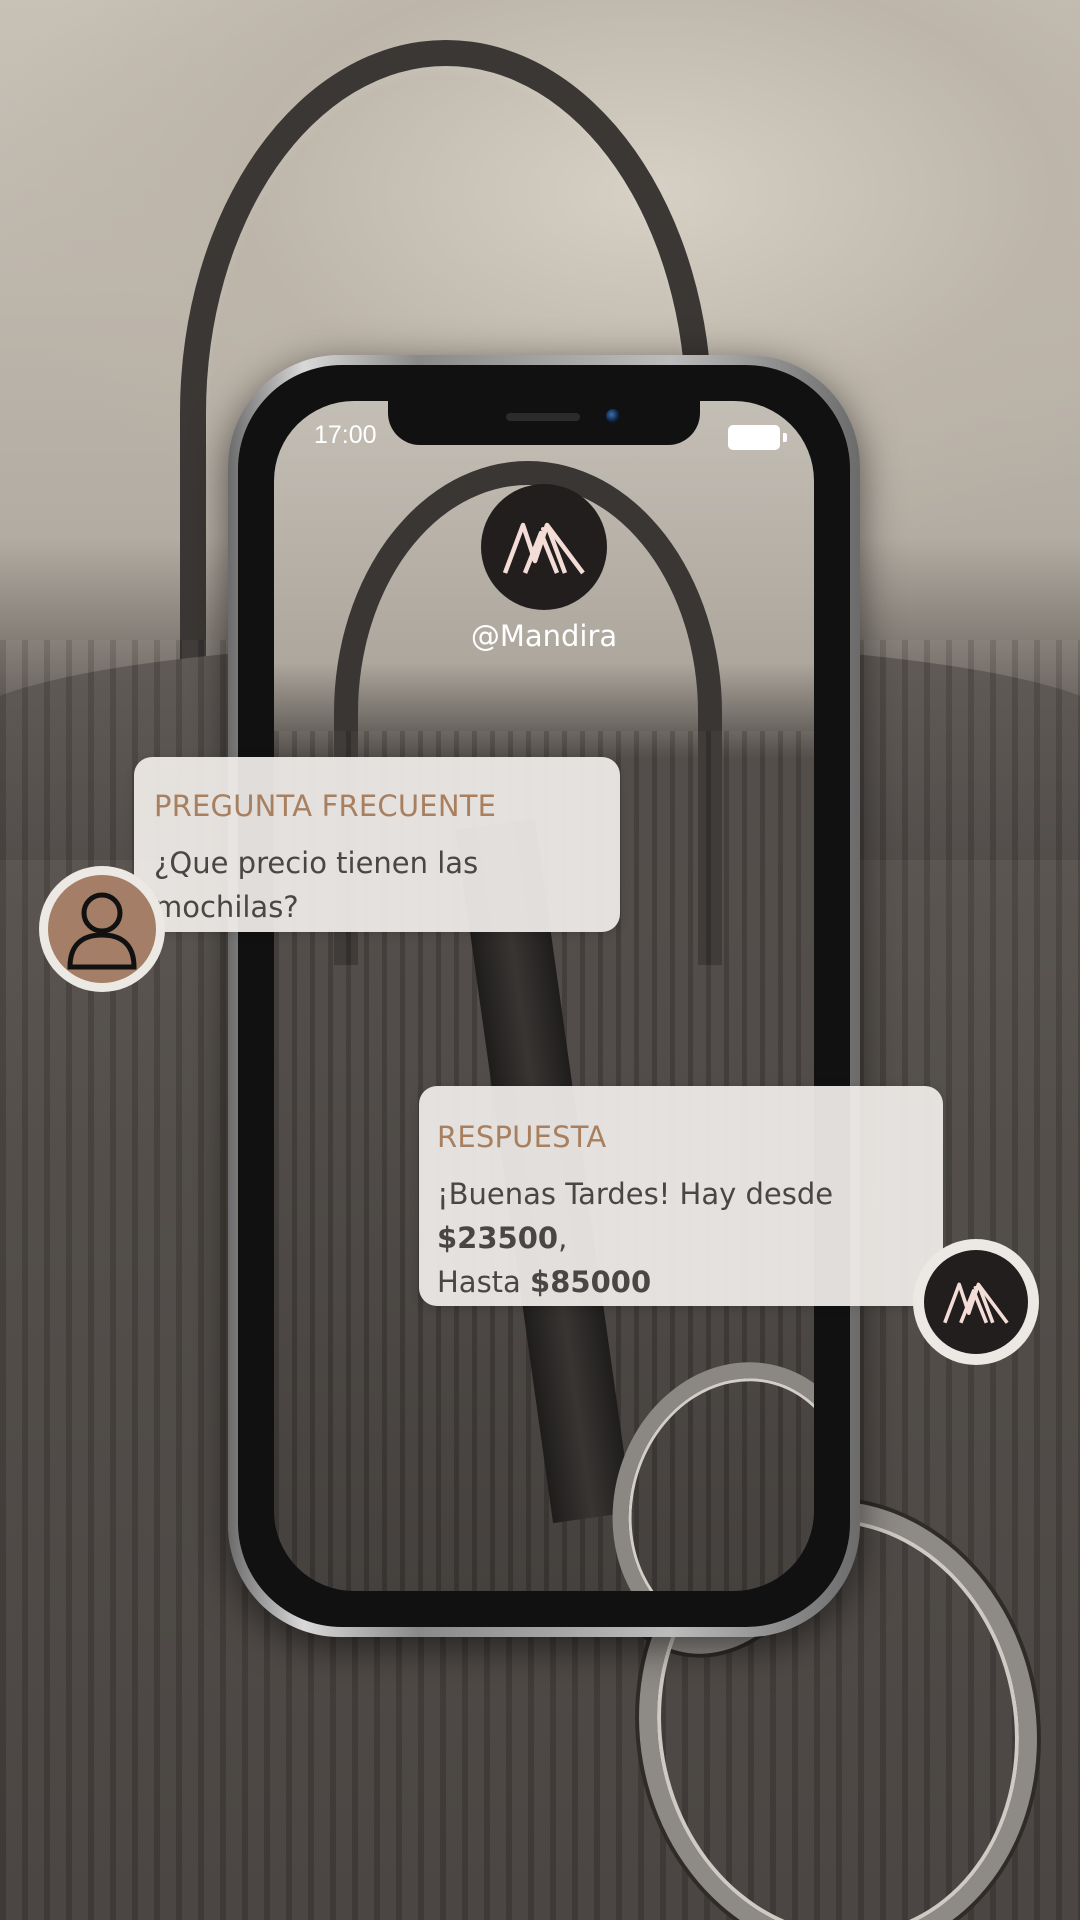  What do you see at coordinates (522, 1137) in the screenshot?
I see `answer-title: RESPUESTA` at bounding box center [522, 1137].